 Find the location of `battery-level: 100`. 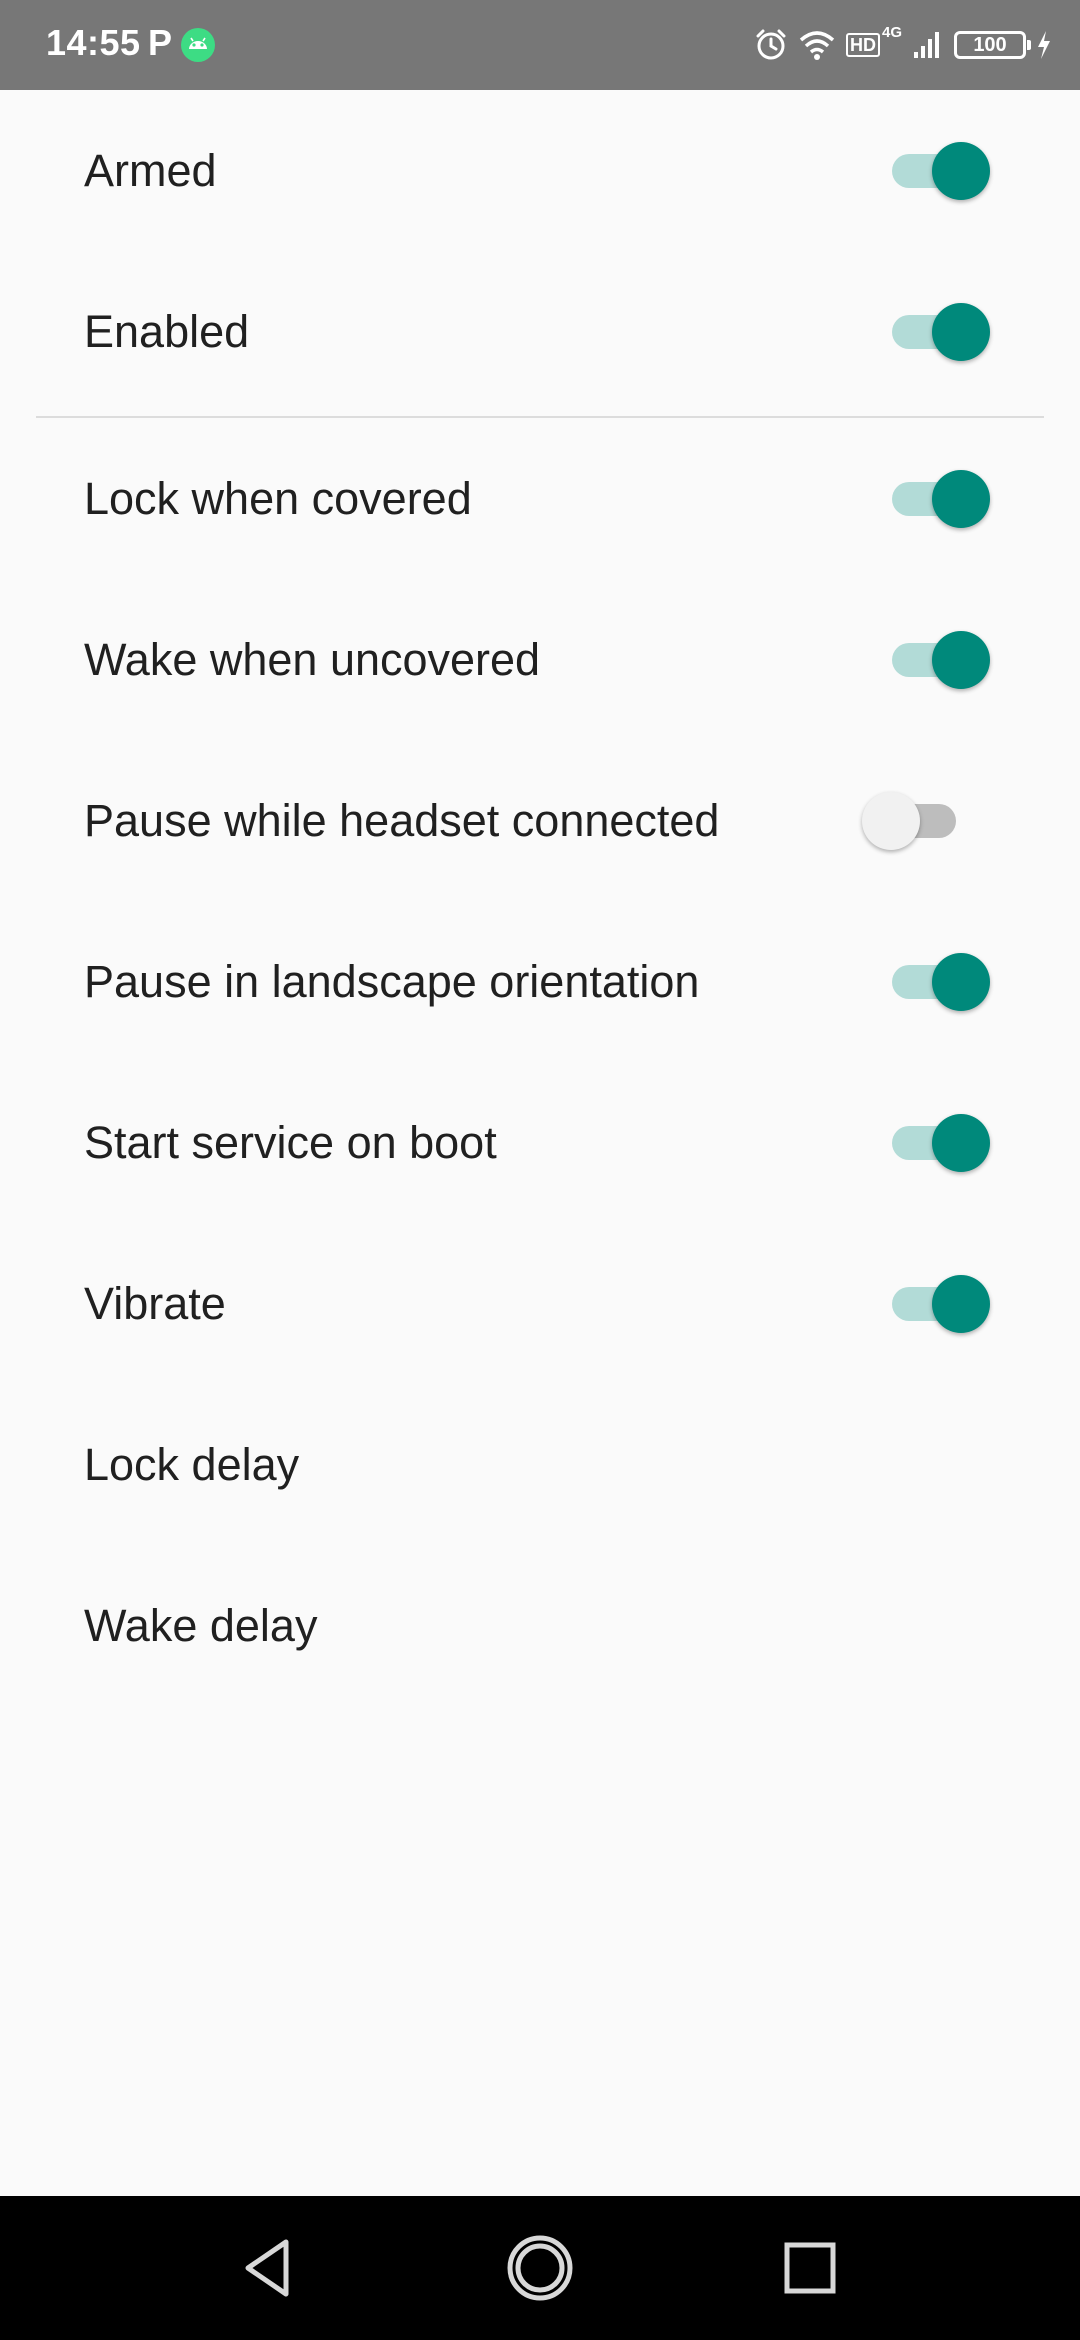

battery-level: 100 is located at coordinates (990, 45).